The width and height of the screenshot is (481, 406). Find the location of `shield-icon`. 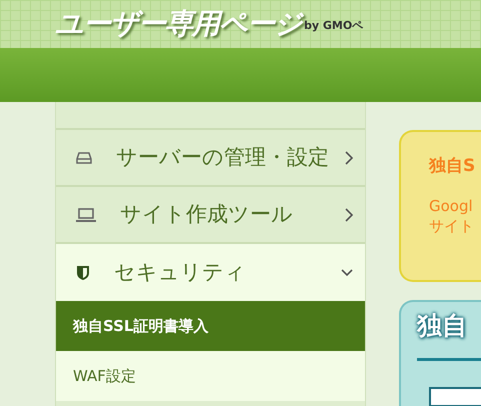

shield-icon is located at coordinates (83, 272).